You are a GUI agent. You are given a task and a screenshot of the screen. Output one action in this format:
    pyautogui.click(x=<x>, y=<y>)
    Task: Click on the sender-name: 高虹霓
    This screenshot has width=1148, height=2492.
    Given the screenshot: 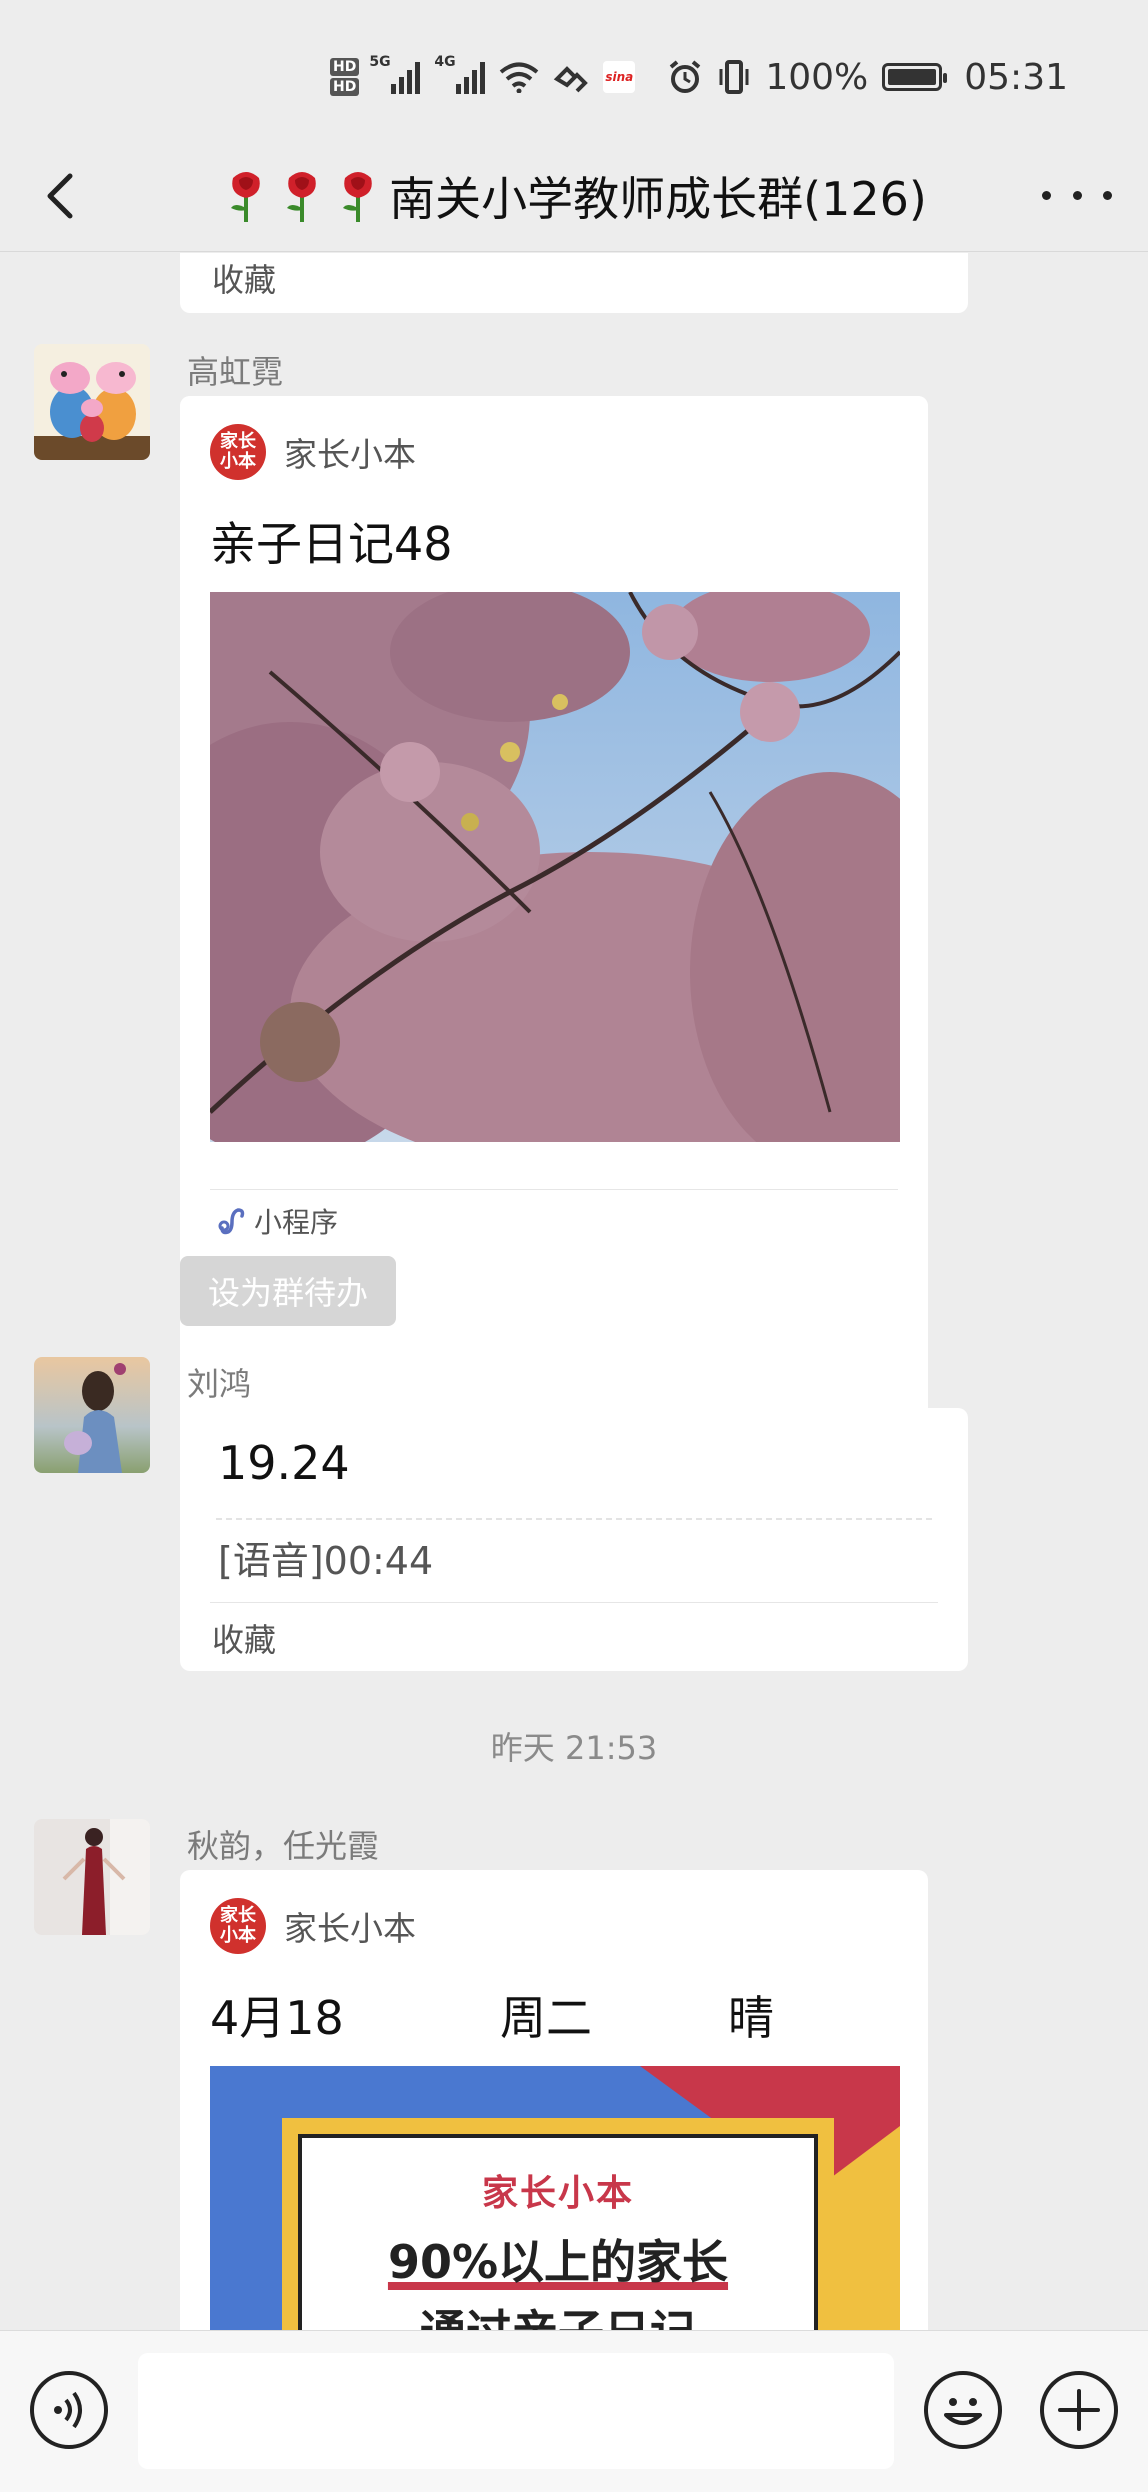 What is the action you would take?
    pyautogui.click(x=235, y=372)
    